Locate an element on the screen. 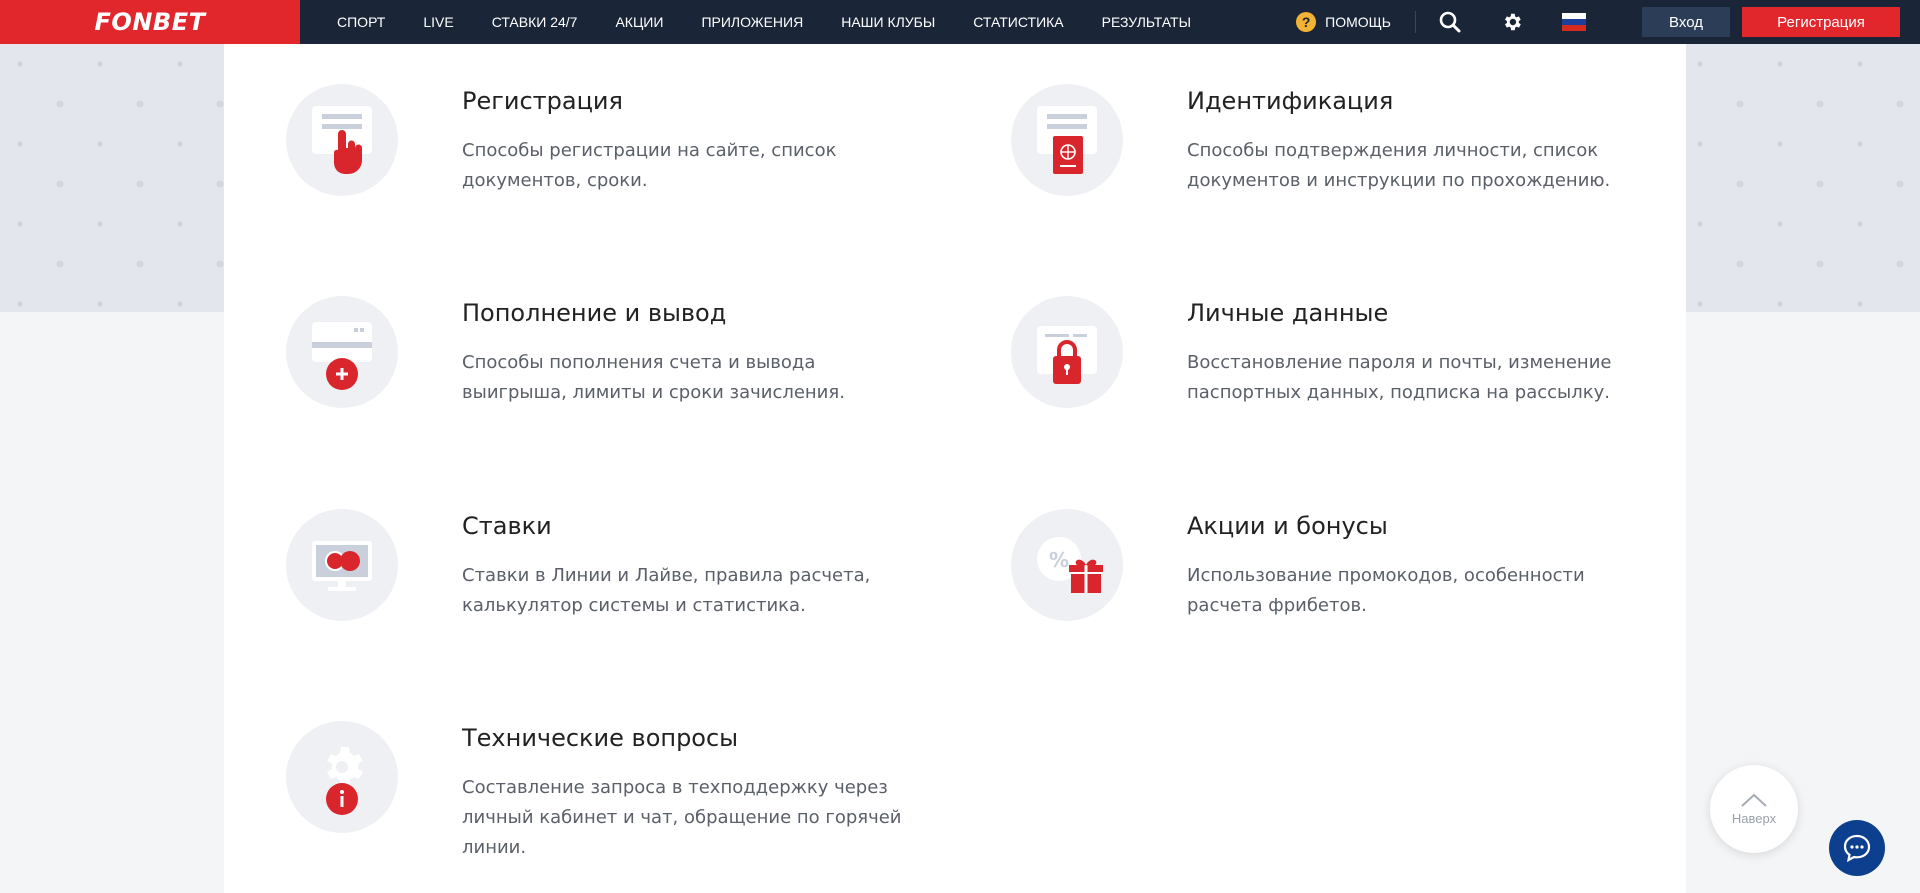 This screenshot has height=893, width=1920. help-label: ПОМОЩЬ is located at coordinates (1358, 22).